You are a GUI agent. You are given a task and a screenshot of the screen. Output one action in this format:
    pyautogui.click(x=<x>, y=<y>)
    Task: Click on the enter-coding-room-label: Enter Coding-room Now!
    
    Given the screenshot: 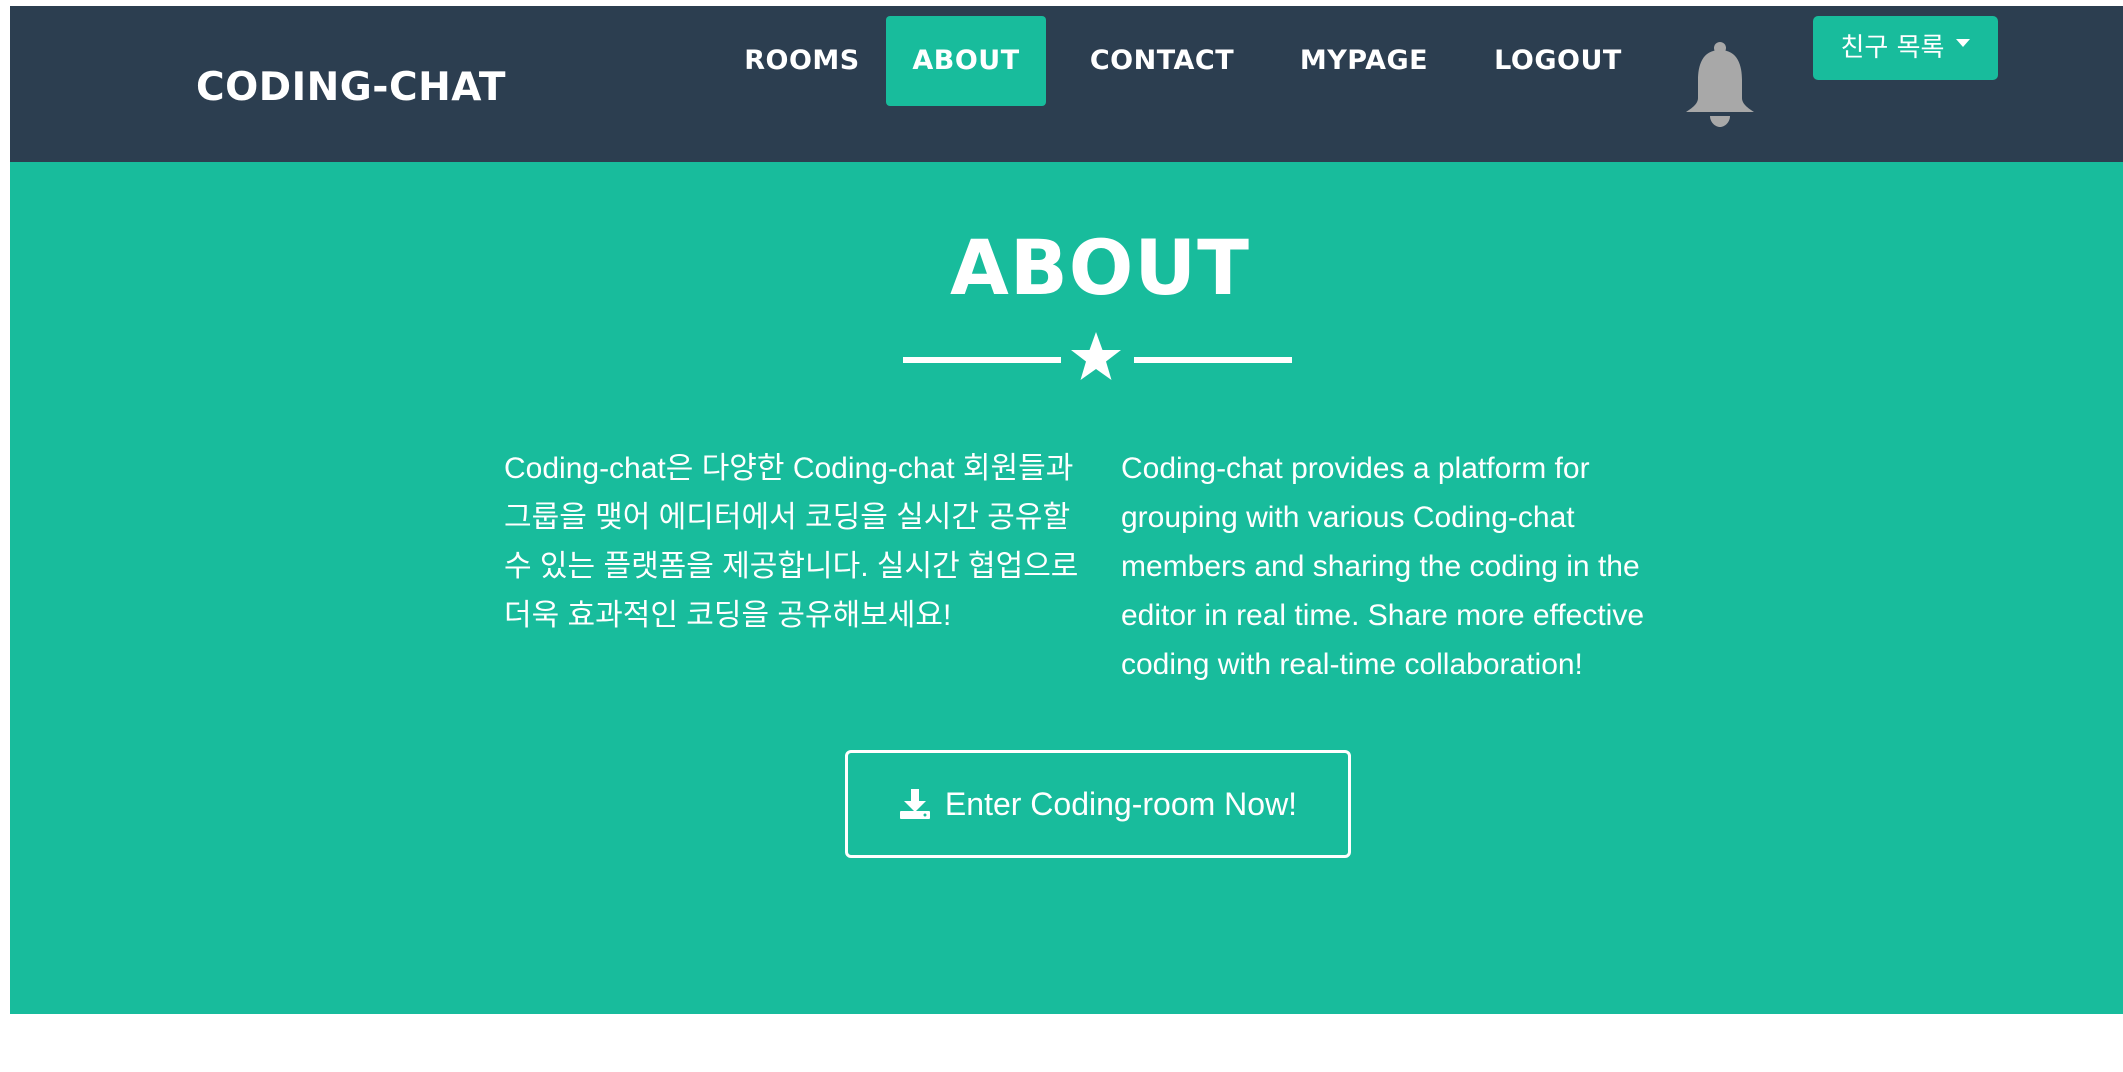 What is the action you would take?
    pyautogui.click(x=1121, y=804)
    